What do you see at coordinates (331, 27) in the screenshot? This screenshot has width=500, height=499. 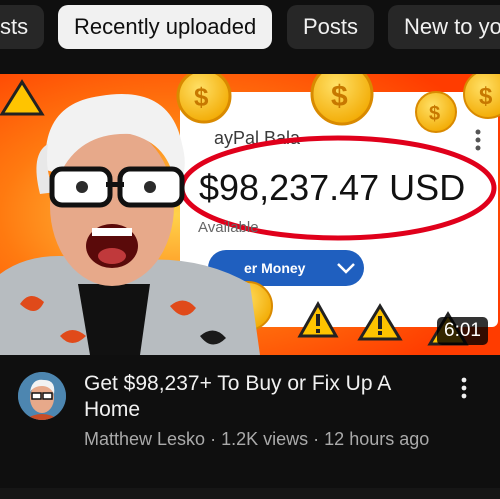 I see `chip-posts: Posts` at bounding box center [331, 27].